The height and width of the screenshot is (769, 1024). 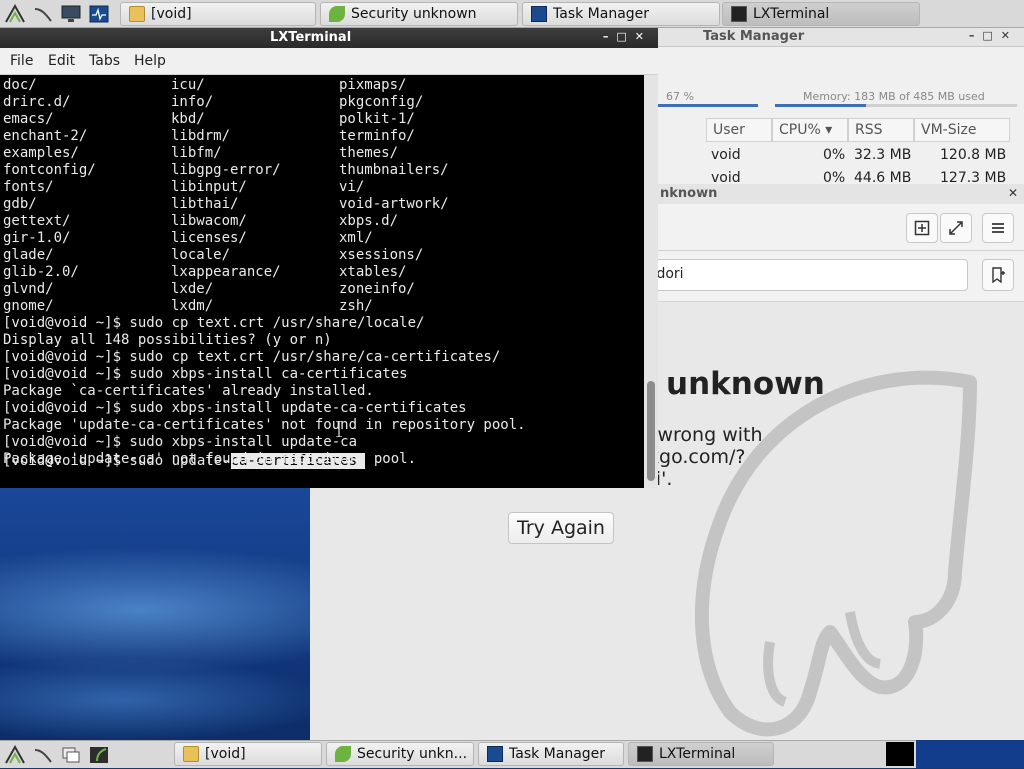 I want to click on new-tab-icon, so click(x=922, y=228).